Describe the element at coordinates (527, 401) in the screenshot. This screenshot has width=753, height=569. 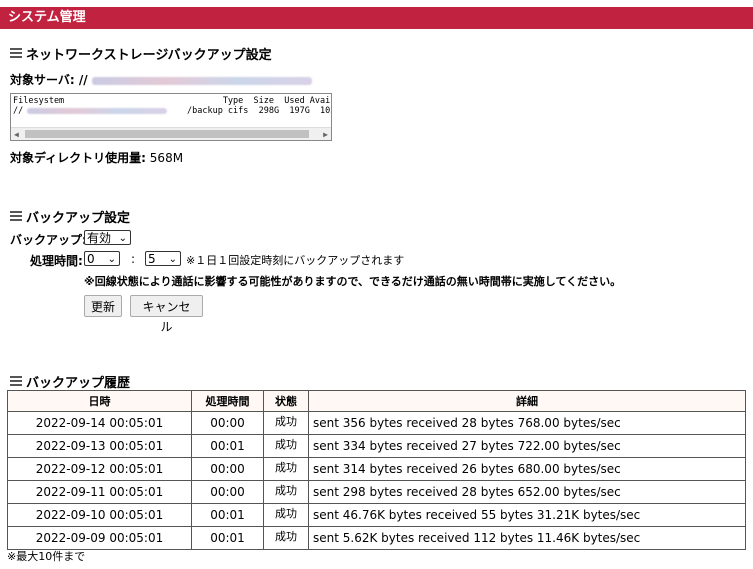
I see `col-detail: 詳細` at that location.